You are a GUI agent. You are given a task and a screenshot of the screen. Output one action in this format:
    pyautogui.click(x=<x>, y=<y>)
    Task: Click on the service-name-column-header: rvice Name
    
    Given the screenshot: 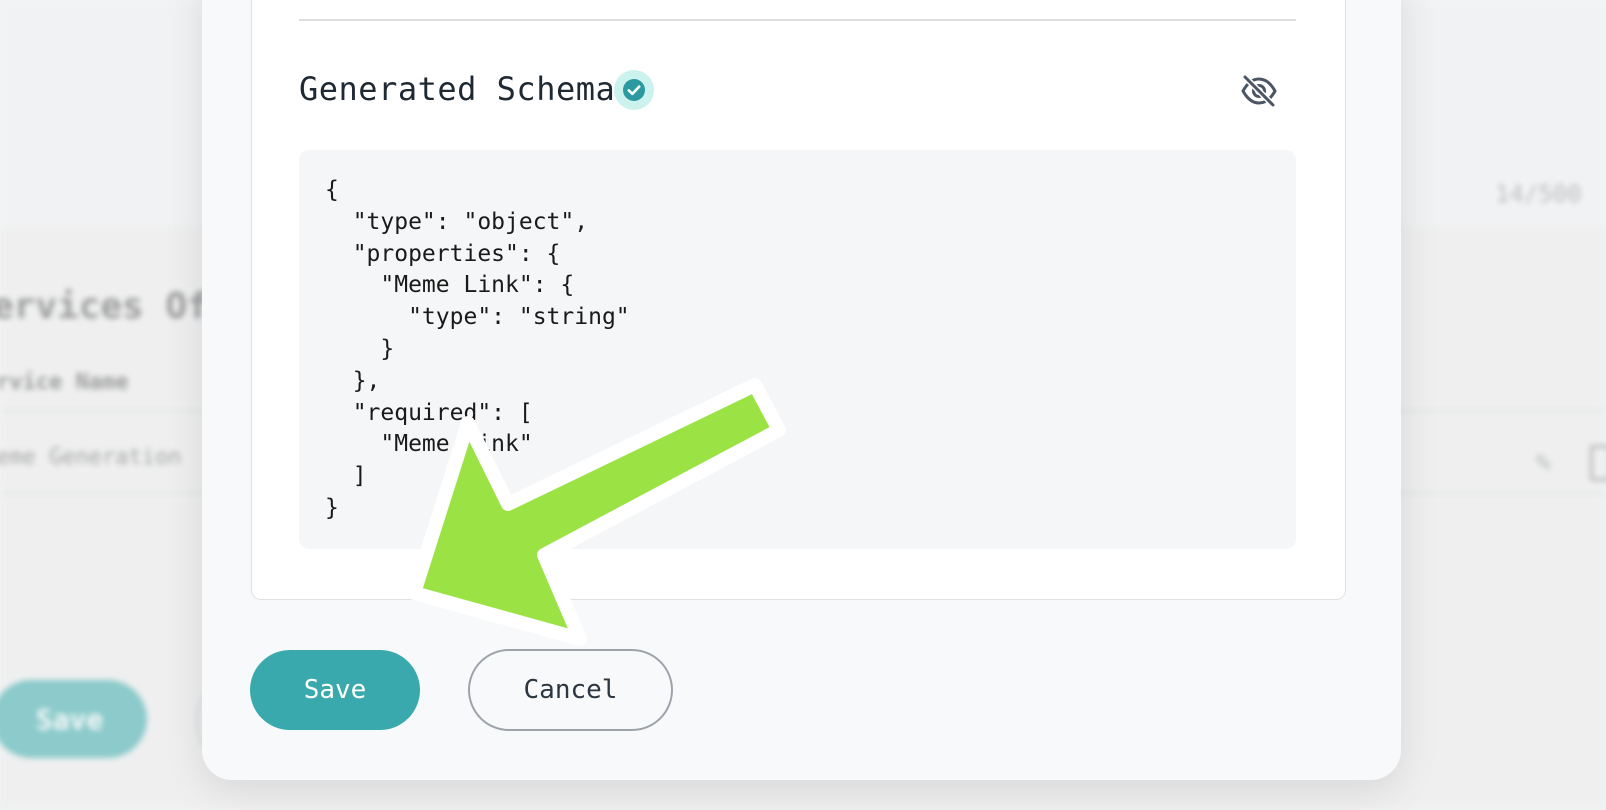 What is the action you would take?
    pyautogui.click(x=64, y=382)
    